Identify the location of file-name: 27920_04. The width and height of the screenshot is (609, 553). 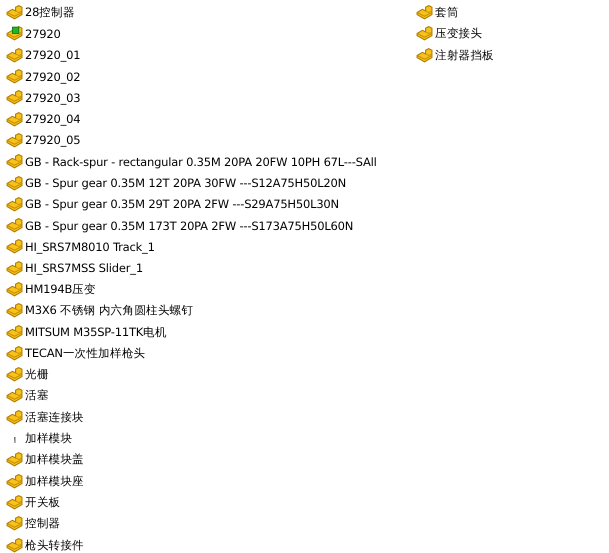
(52, 119).